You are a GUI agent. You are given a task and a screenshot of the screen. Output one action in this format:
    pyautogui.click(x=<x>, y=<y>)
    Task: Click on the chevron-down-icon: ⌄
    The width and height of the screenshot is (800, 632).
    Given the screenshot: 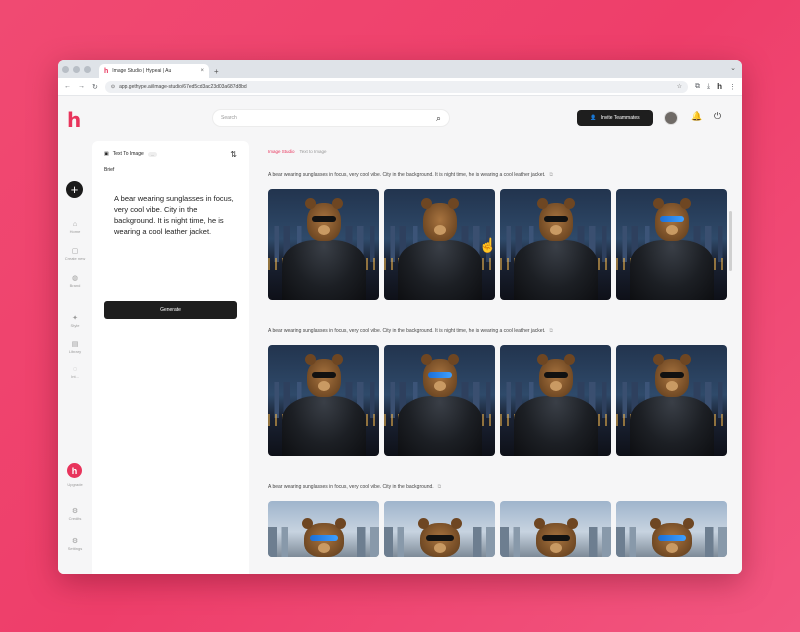 What is the action you would take?
    pyautogui.click(x=733, y=68)
    